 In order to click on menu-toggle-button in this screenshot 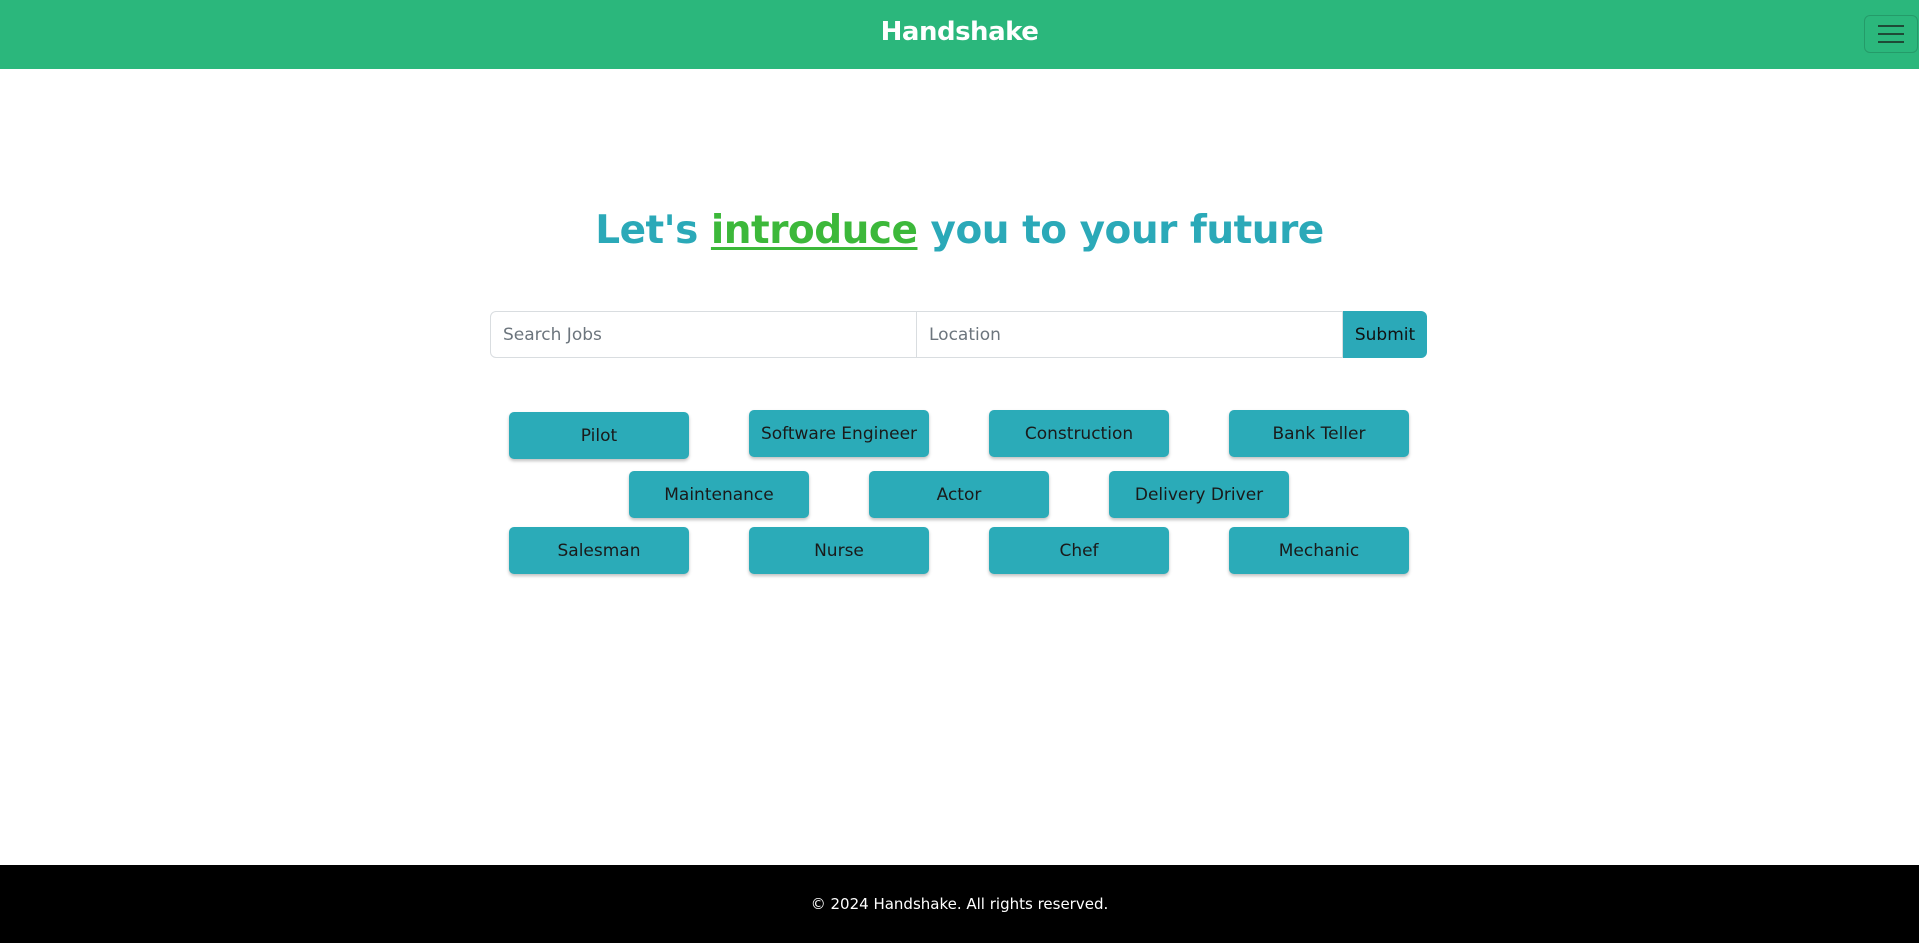, I will do `click(1891, 34)`.